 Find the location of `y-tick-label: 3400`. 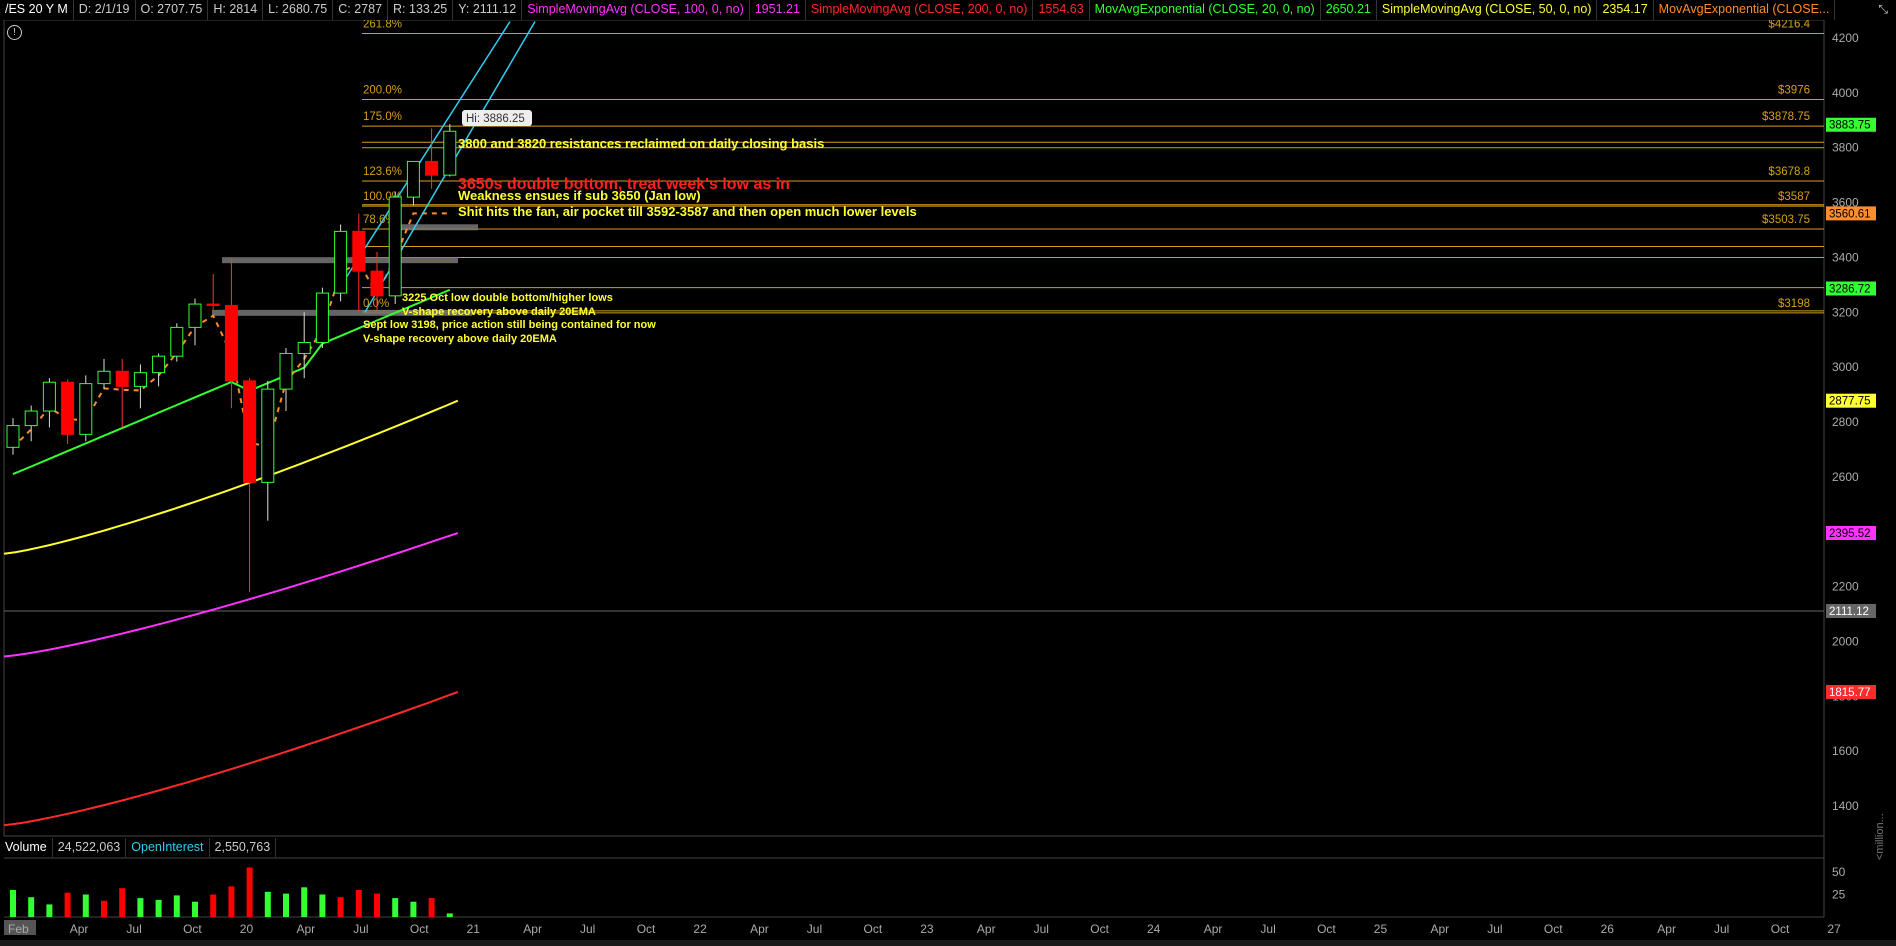

y-tick-label: 3400 is located at coordinates (1845, 257).